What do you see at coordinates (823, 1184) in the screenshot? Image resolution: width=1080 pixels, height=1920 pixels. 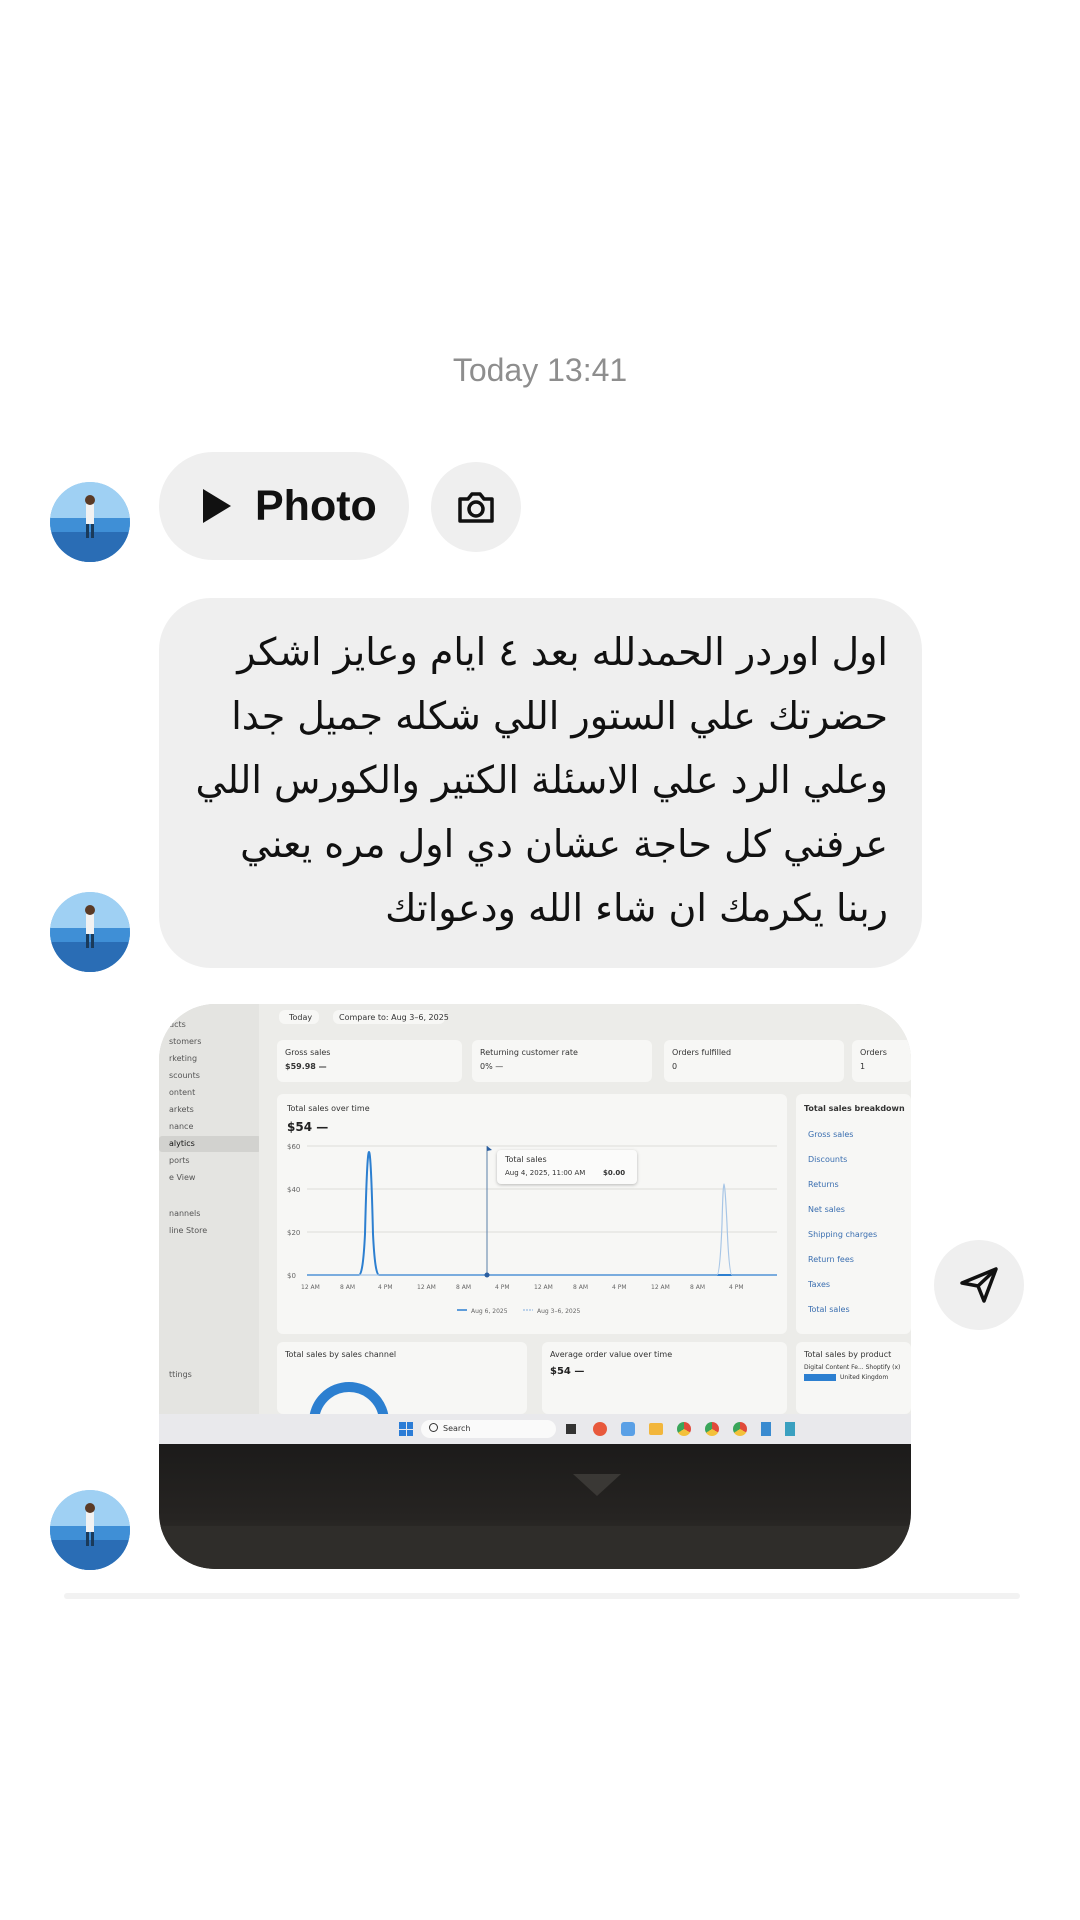 I see `breakdown-item: Returns` at bounding box center [823, 1184].